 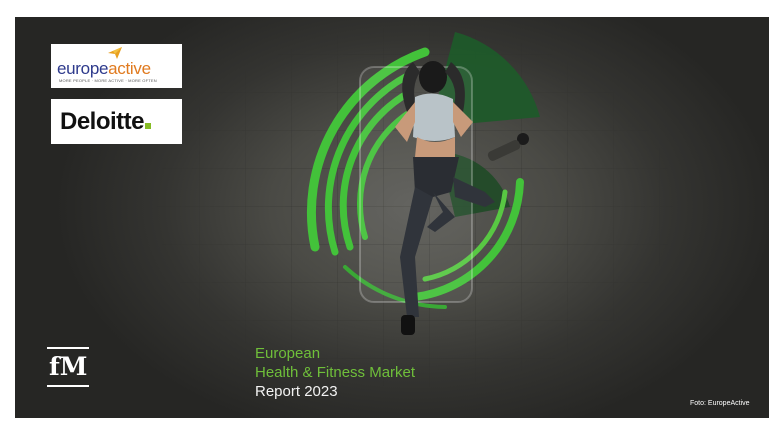 I want to click on europeactive-word-right: active, so click(x=129, y=68).